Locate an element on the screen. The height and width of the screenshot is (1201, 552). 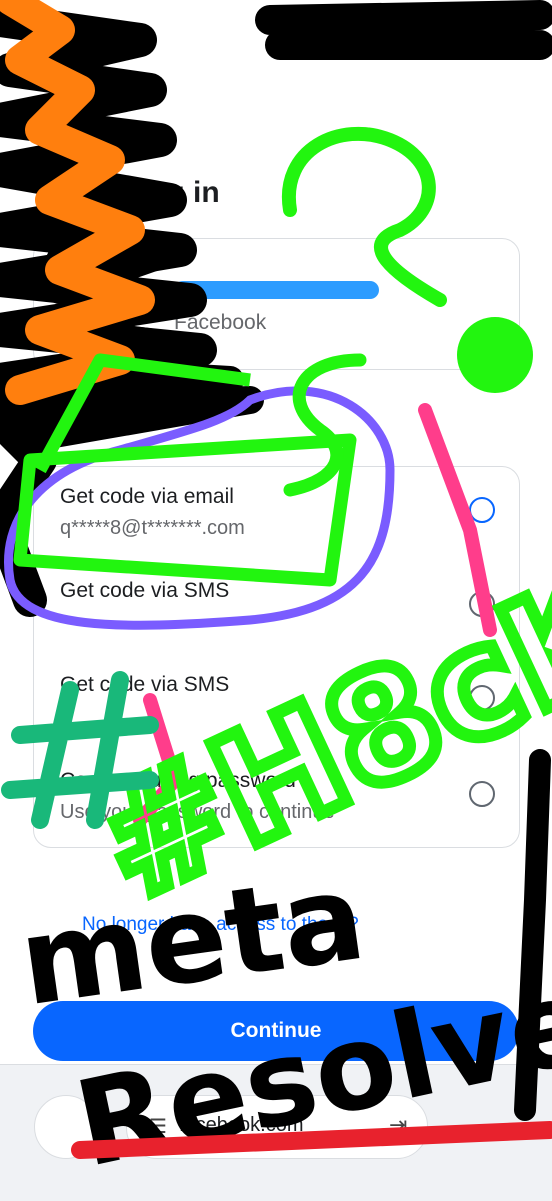
option-title: Get code via email is located at coordinates (147, 496).